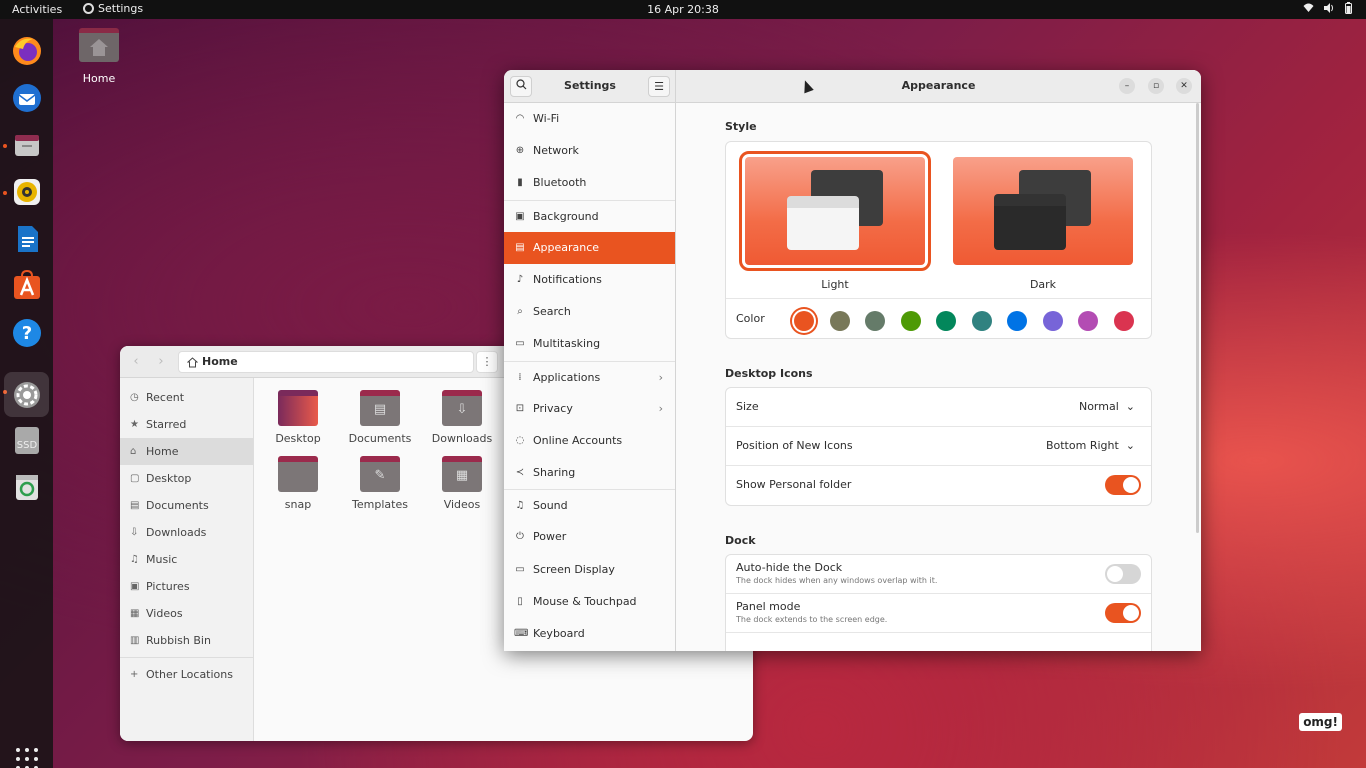  What do you see at coordinates (26, 50) in the screenshot?
I see `firefox-icon` at bounding box center [26, 50].